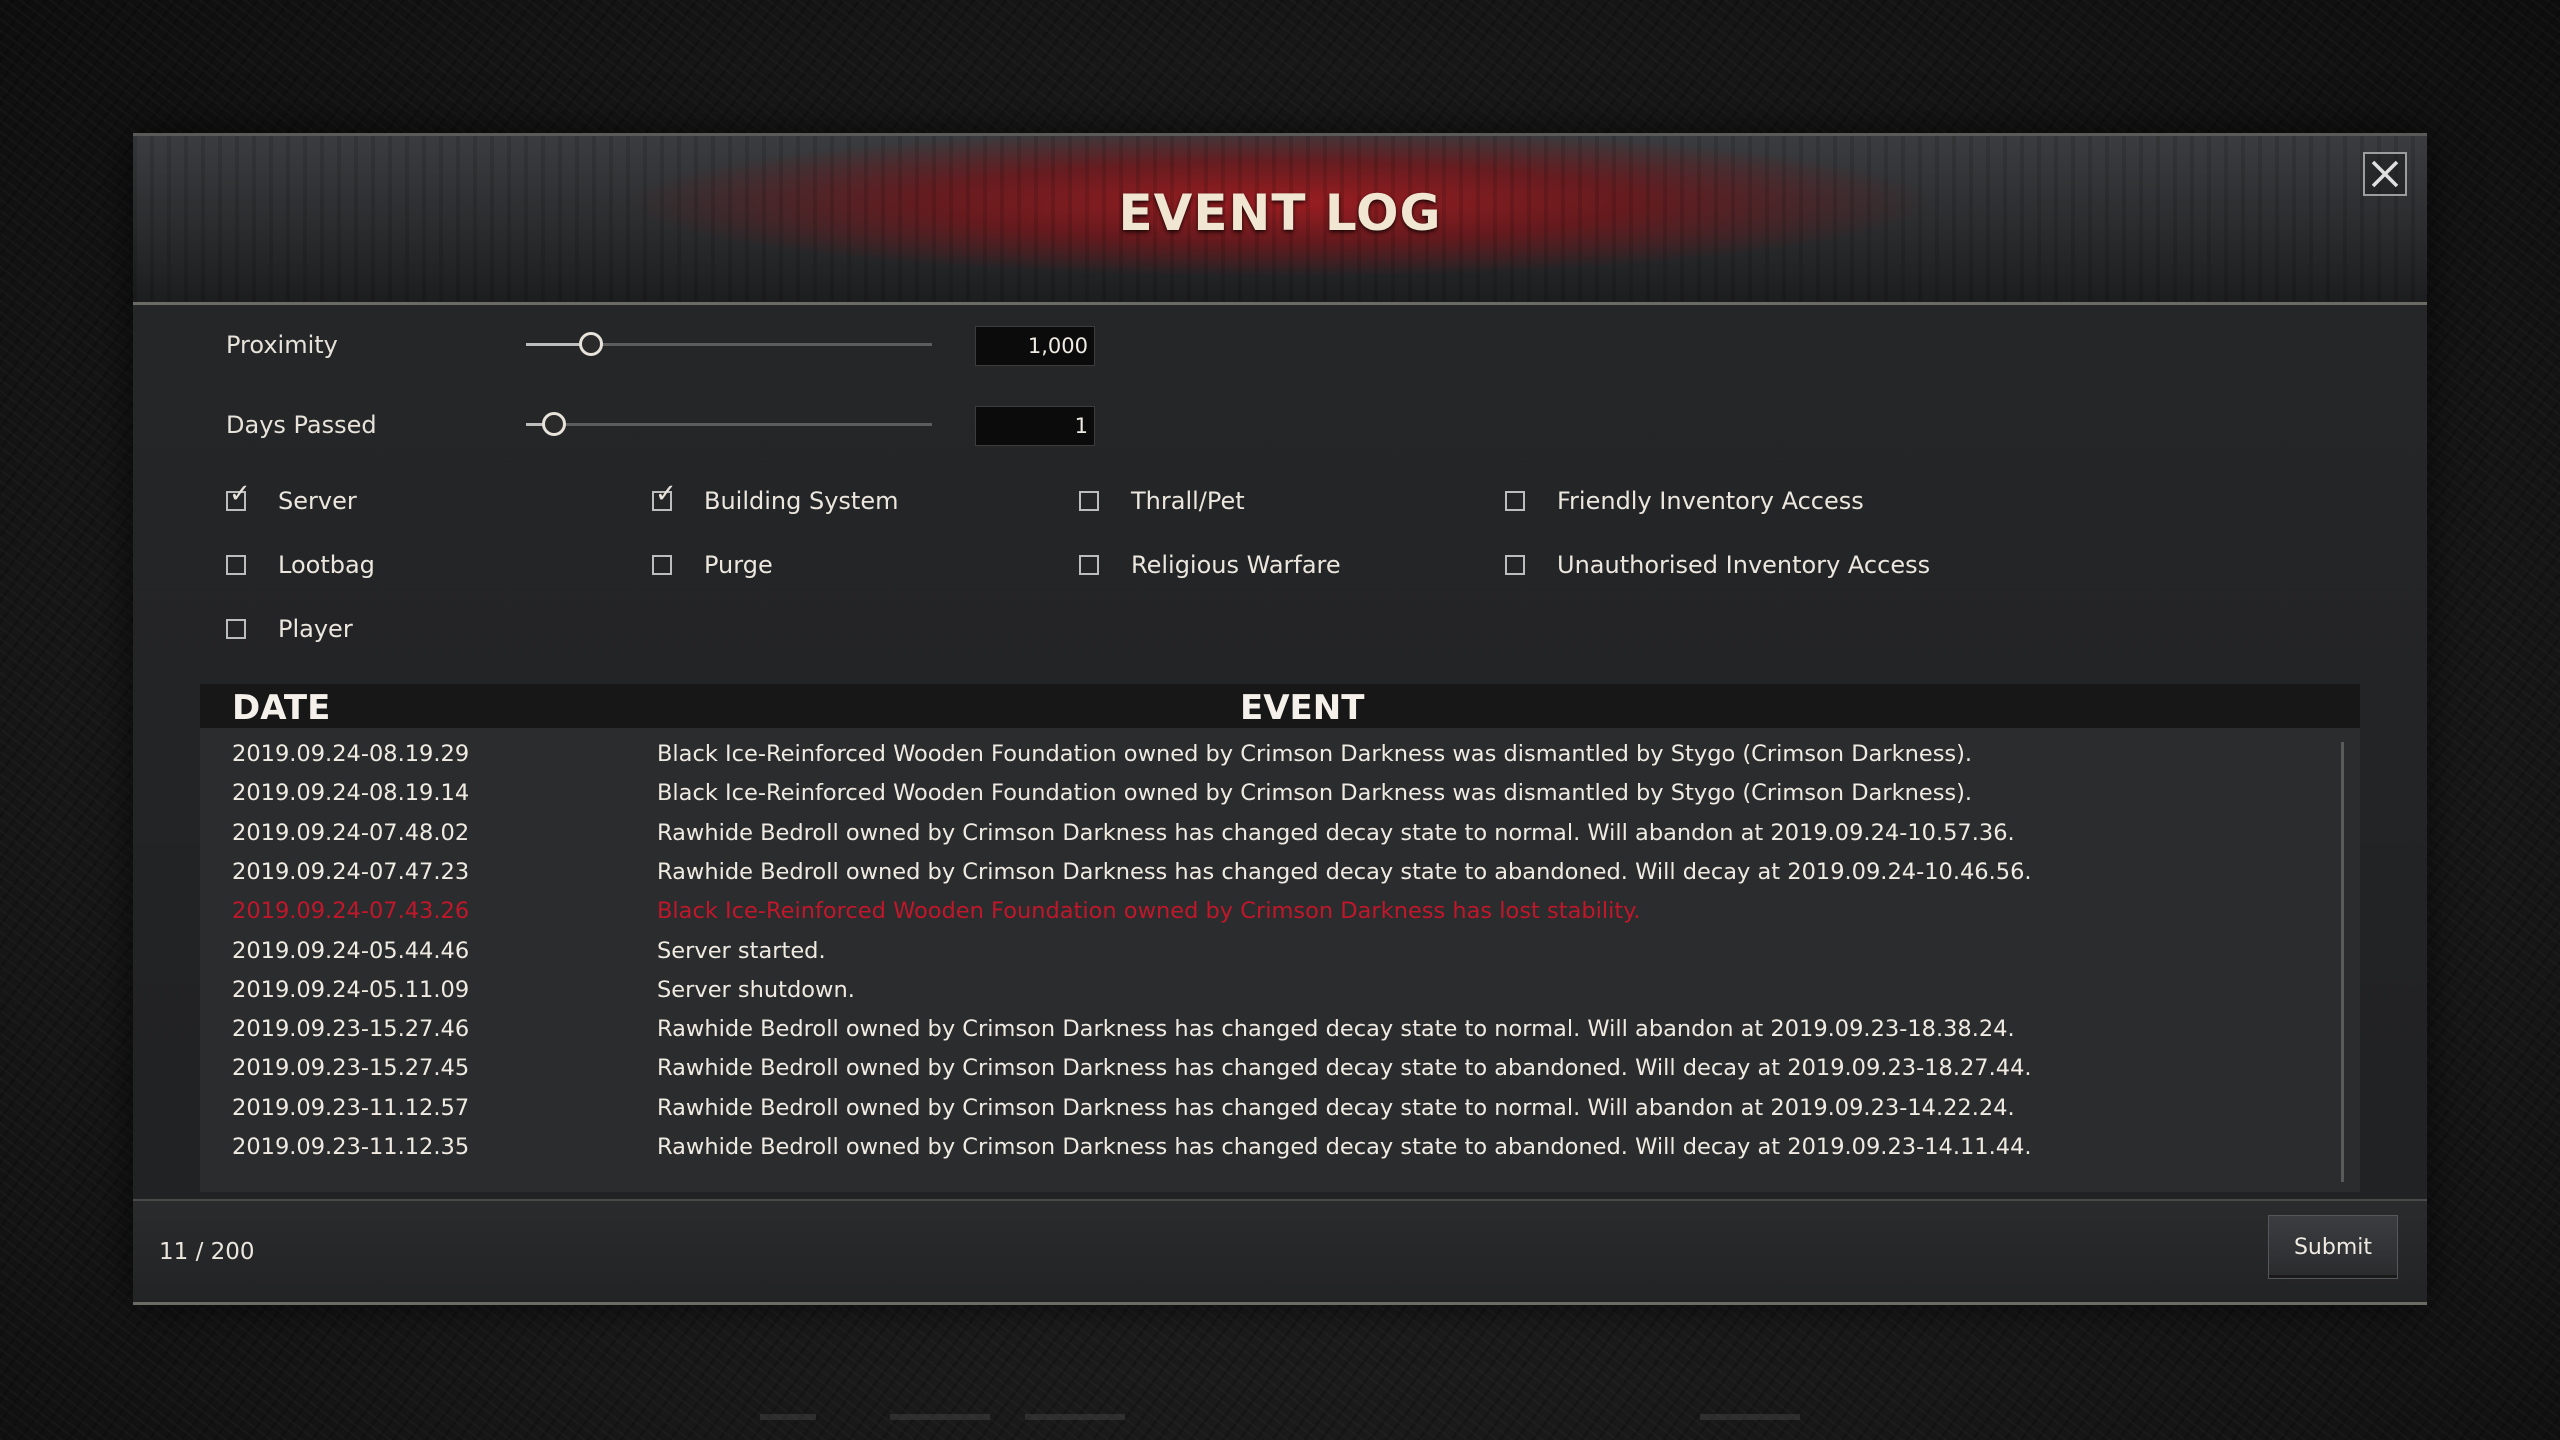  I want to click on row-date: 2019.09.23-11.12.57, so click(351, 1107).